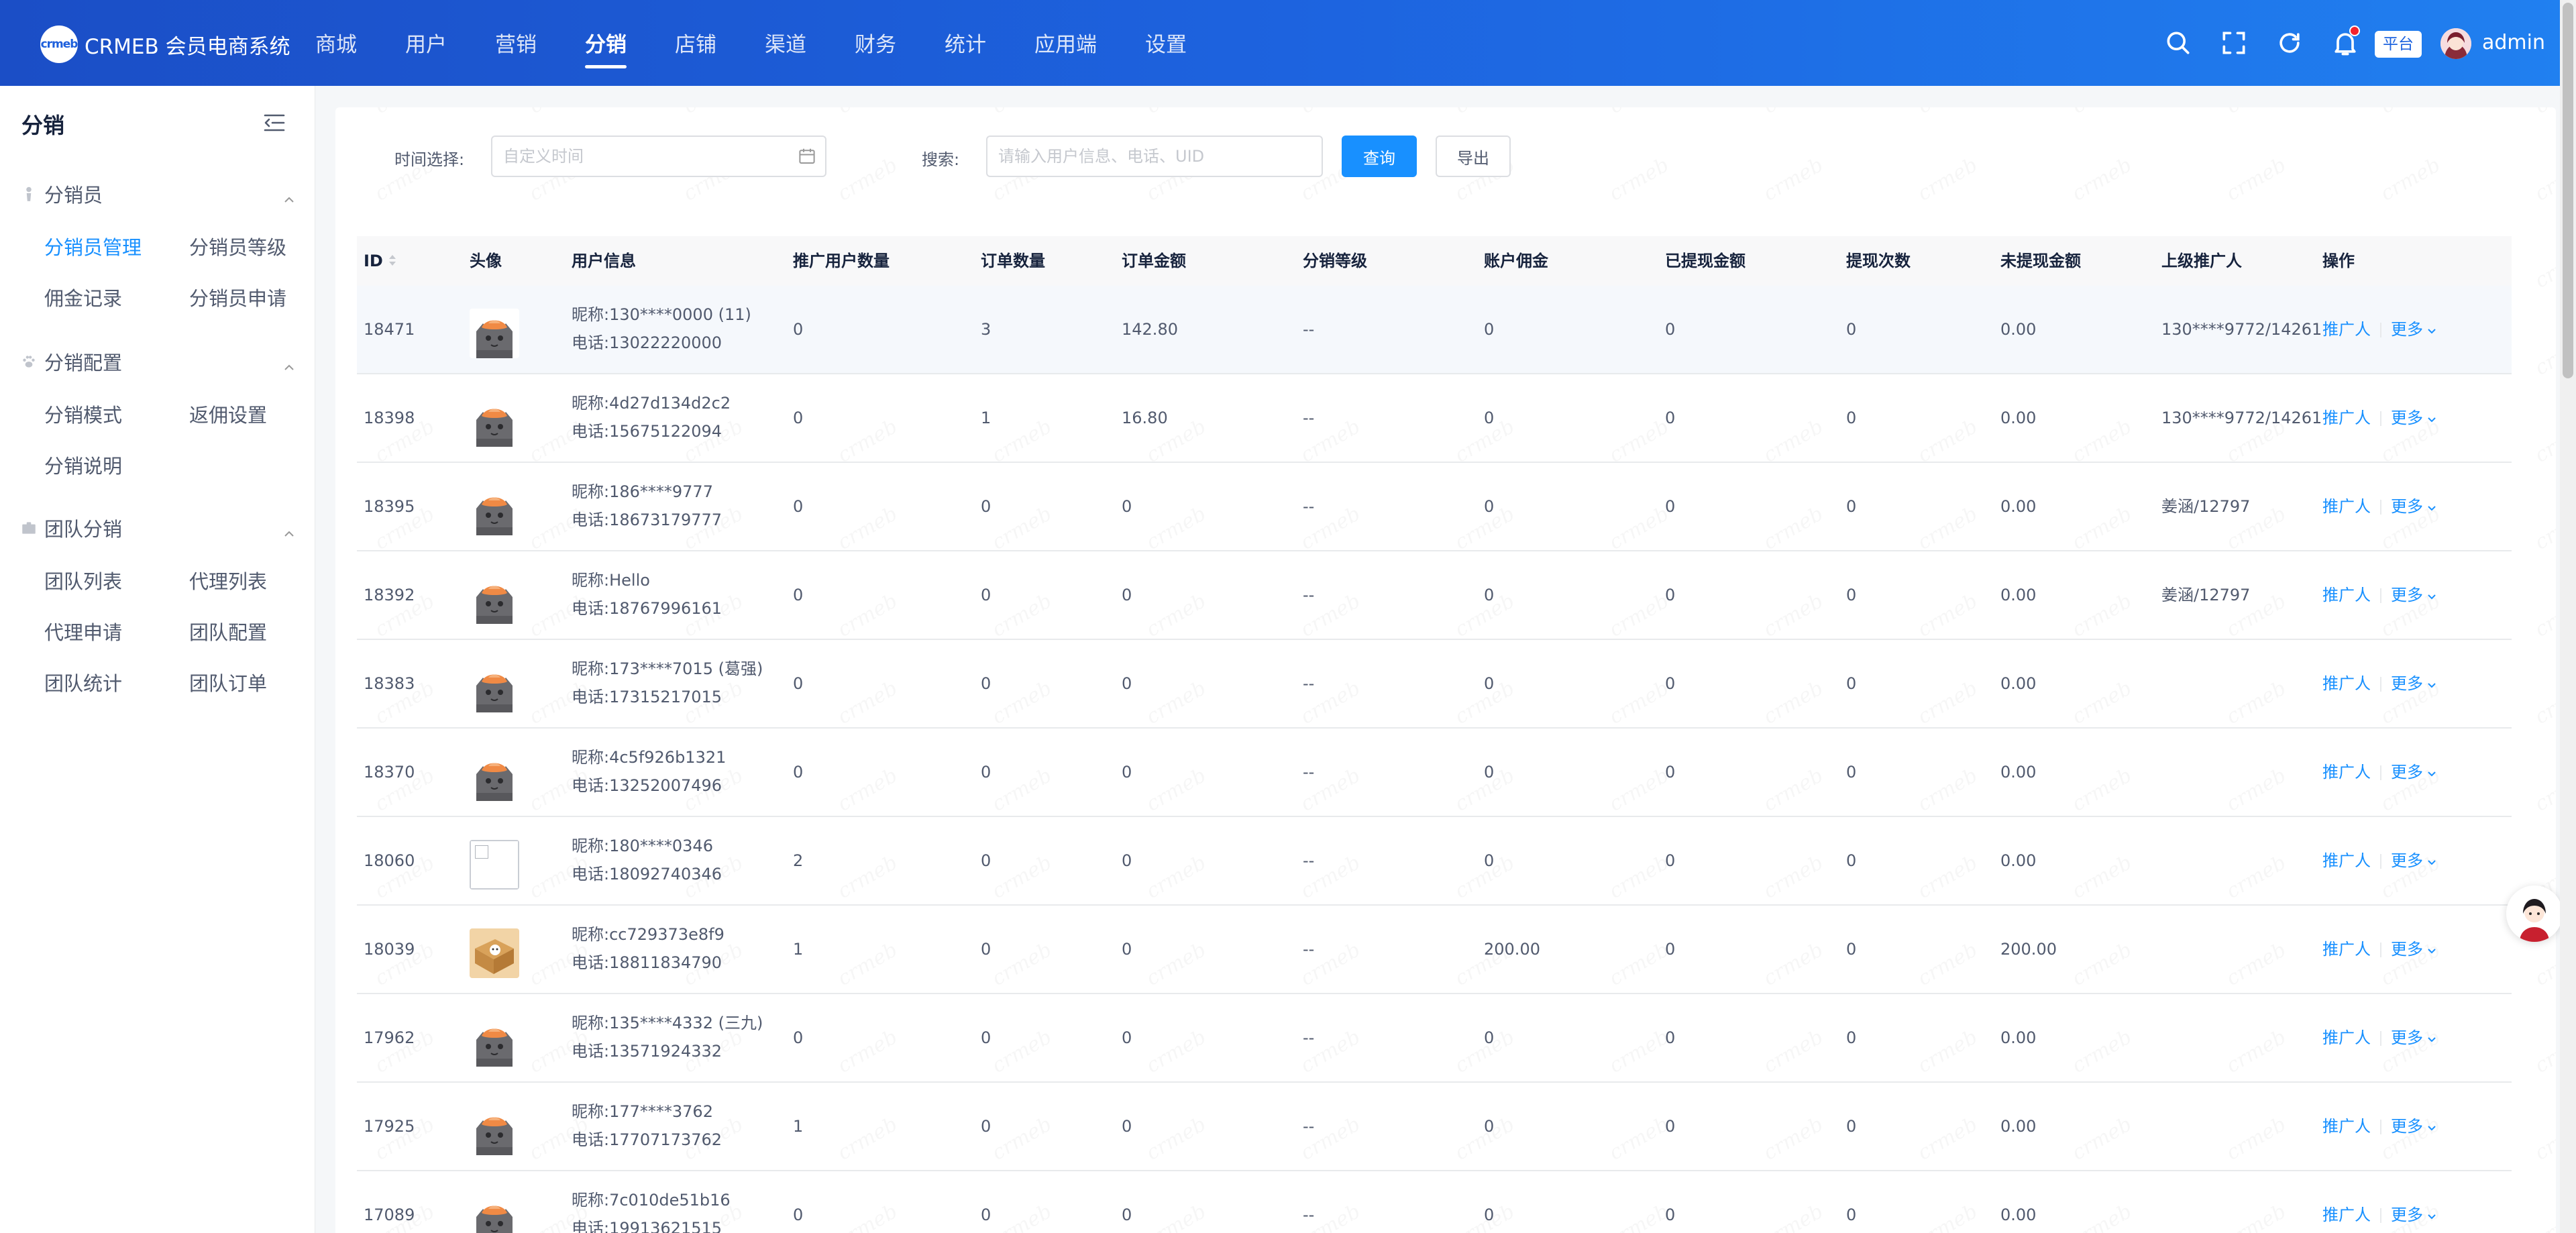 The image size is (2576, 1233). Describe the element at coordinates (389, 507) in the screenshot. I see `id-cell: 18395` at that location.